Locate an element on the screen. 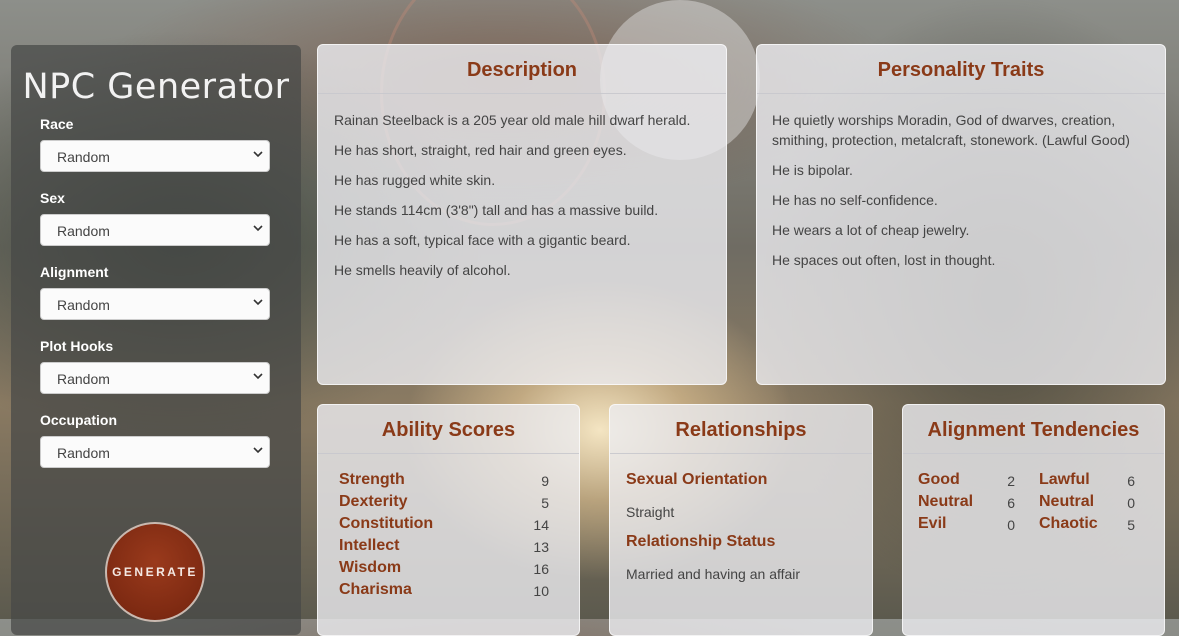 The height and width of the screenshot is (636, 1179). ability-name: Wisdom is located at coordinates (370, 567).